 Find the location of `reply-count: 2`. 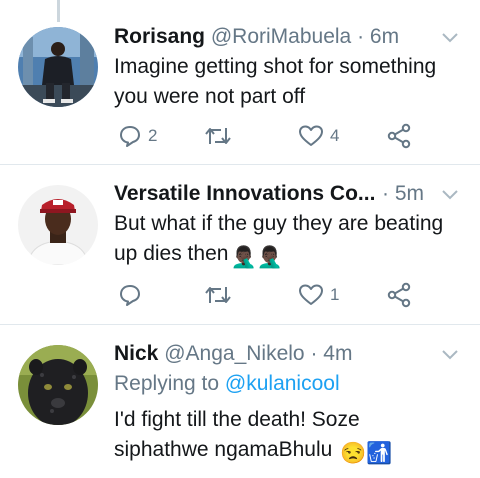

reply-count: 2 is located at coordinates (153, 135).